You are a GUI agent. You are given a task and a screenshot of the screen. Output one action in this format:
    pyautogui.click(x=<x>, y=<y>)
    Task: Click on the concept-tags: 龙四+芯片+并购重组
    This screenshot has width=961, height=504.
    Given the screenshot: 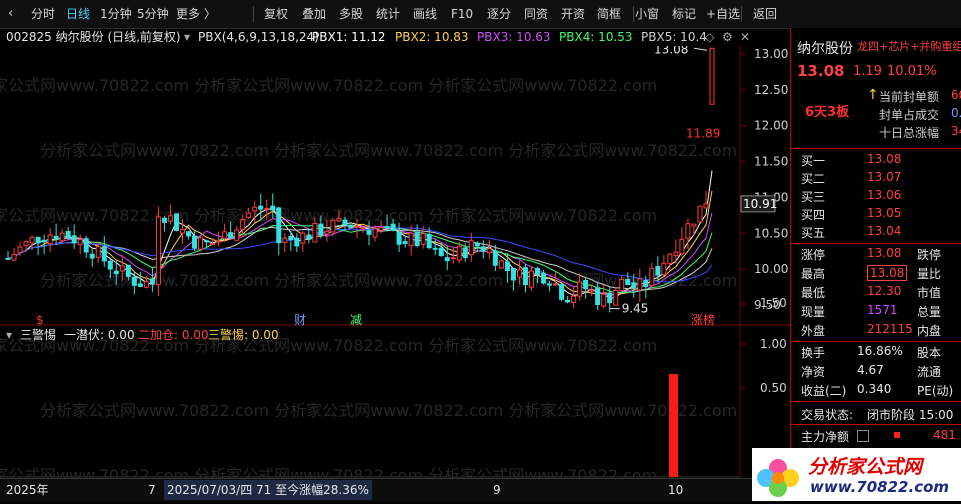 What is the action you would take?
    pyautogui.click(x=909, y=46)
    